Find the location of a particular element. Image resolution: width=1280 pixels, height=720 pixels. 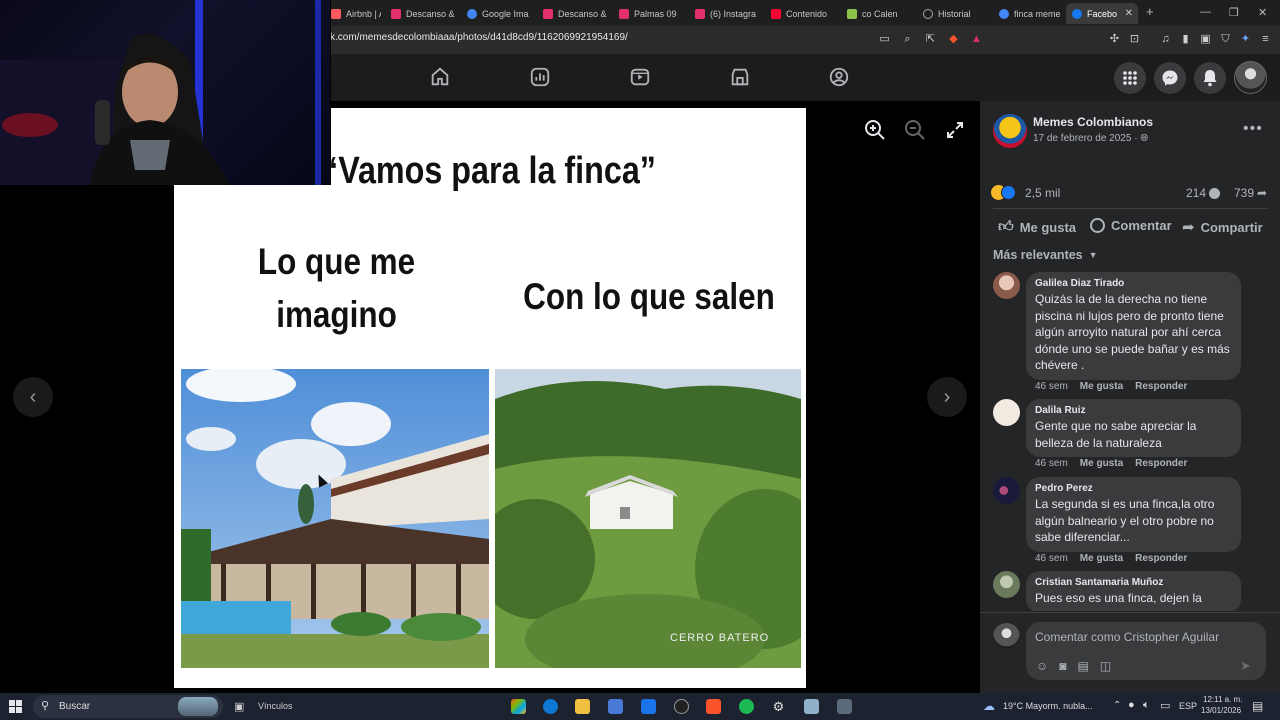

commenter-name: Dalila Ruiz is located at coordinates (1133, 410).